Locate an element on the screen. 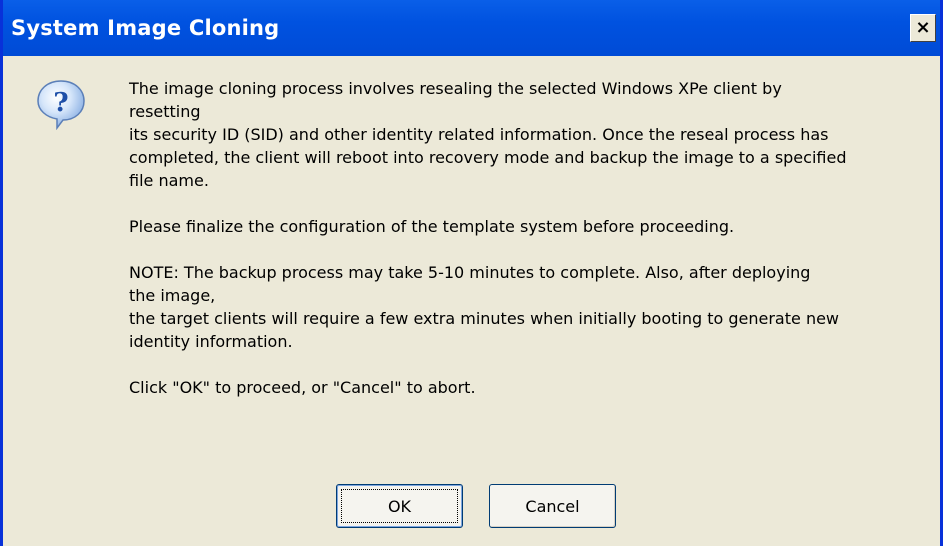  window-title: System Image Cloning is located at coordinates (145, 28).